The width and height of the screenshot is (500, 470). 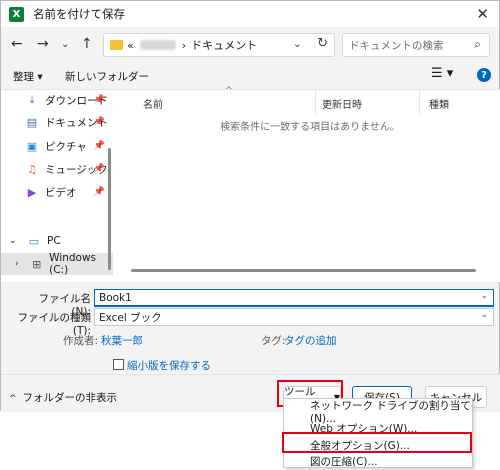 I want to click on sidebar-item-downloads: ⤓ ダウンロード 📌, so click(x=61, y=100).